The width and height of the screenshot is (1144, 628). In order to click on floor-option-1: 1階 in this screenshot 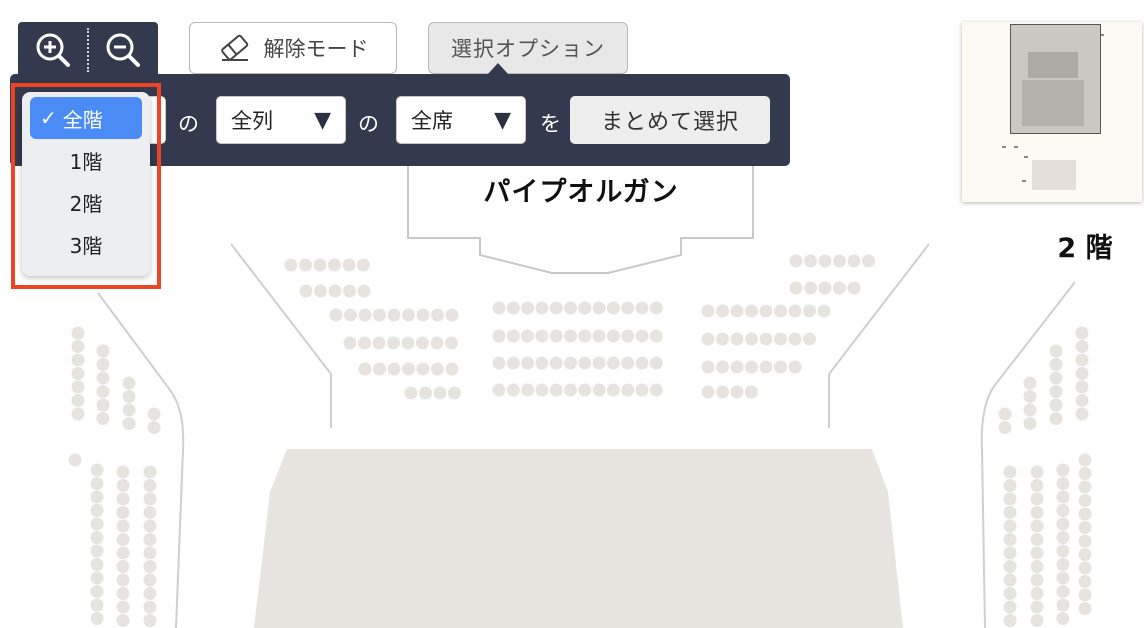, I will do `click(86, 160)`.